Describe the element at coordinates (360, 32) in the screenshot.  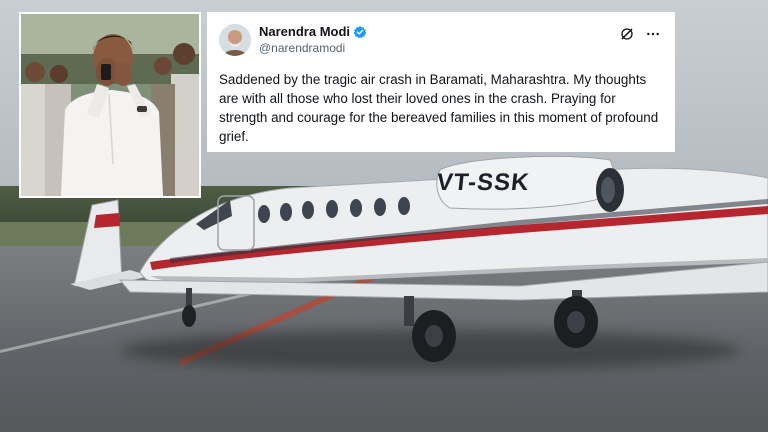
I see `verified-badge-icon` at that location.